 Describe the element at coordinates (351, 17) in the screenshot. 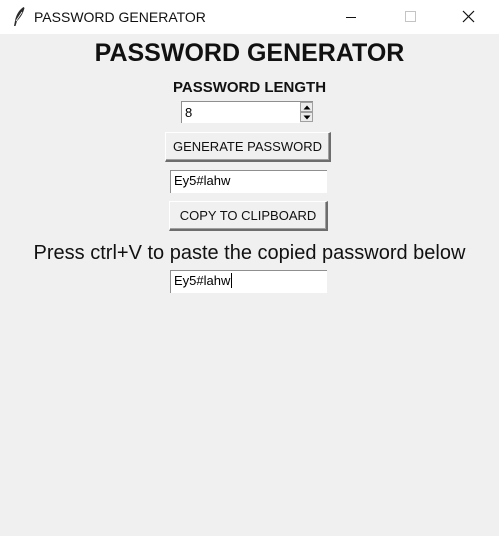

I see `minimize-icon` at that location.